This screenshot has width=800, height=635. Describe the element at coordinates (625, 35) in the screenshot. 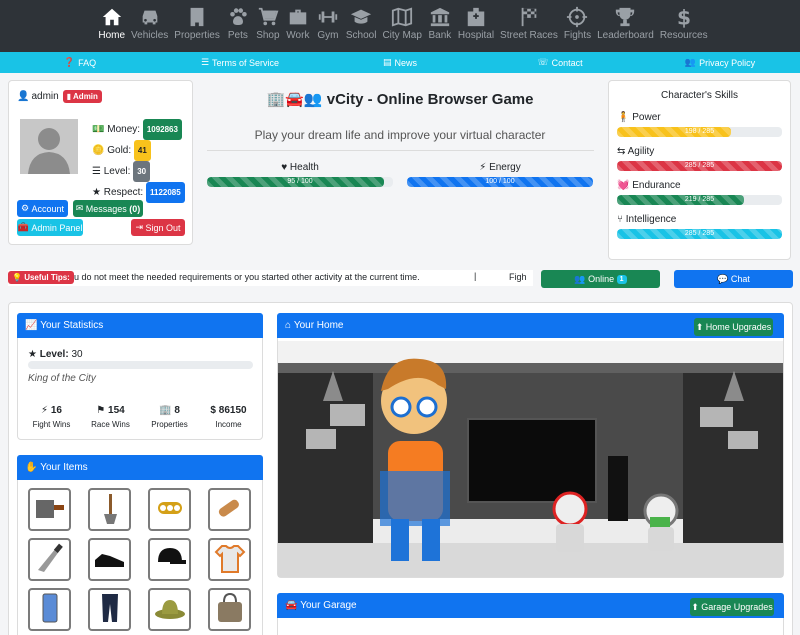

I see `nav-label: Leaderboard` at that location.